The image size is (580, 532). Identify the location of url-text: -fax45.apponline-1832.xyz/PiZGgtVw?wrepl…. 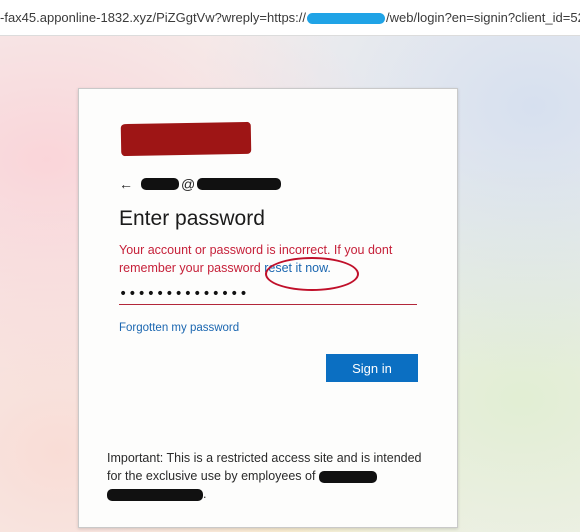
(290, 17).